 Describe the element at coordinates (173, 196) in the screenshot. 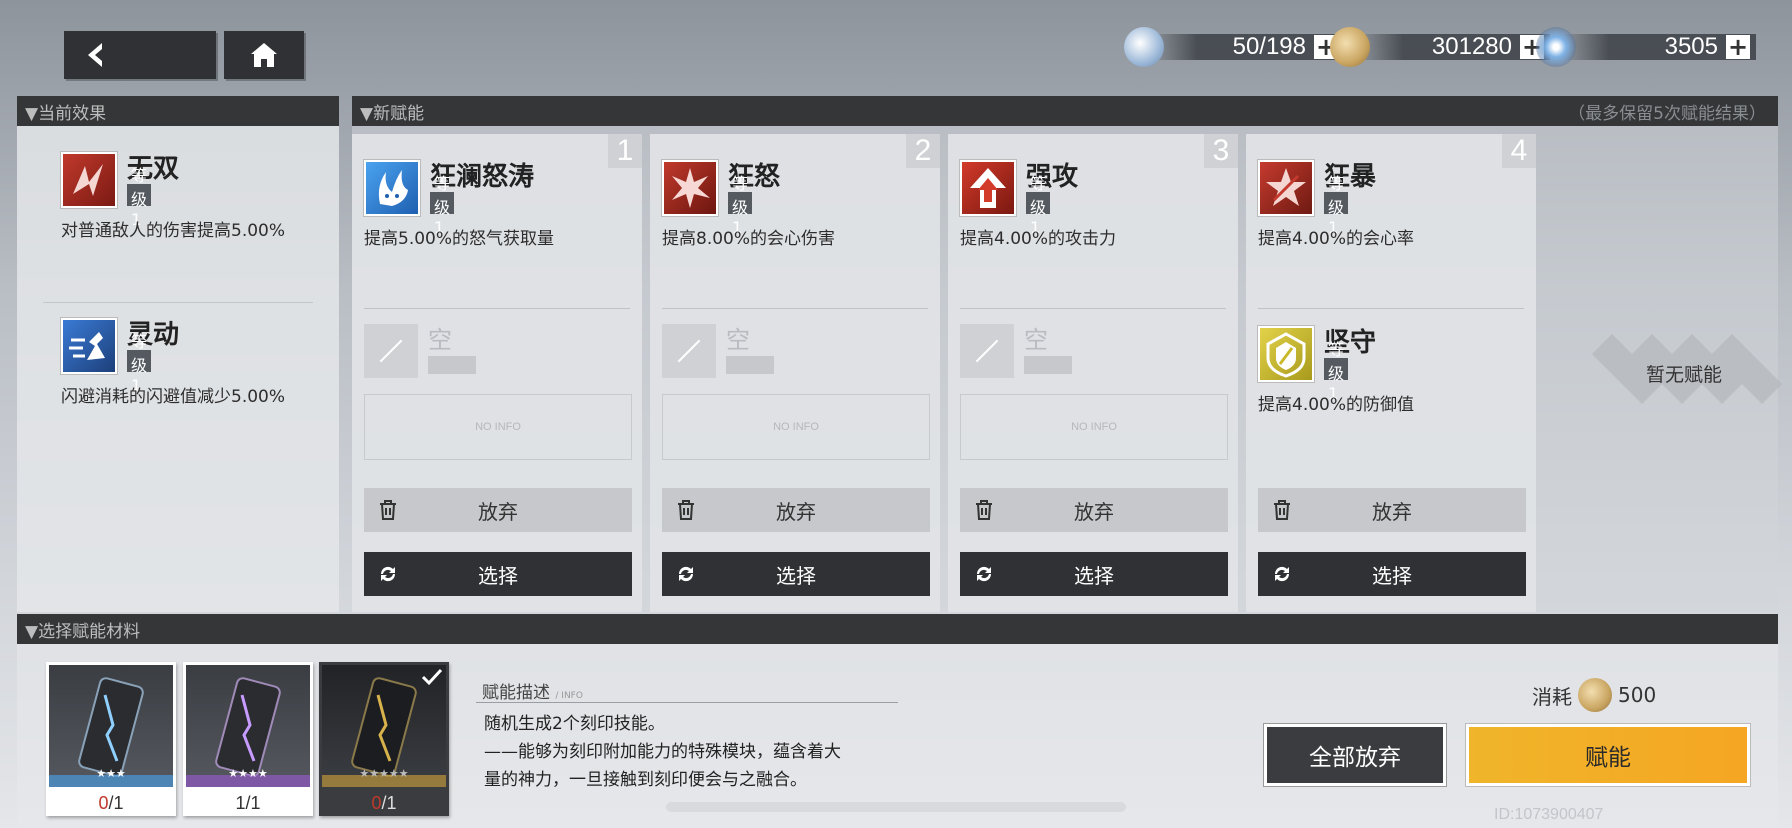

I see `effect-item: 无双 等级1 对普通敌人的伤害提高5.00%` at that location.